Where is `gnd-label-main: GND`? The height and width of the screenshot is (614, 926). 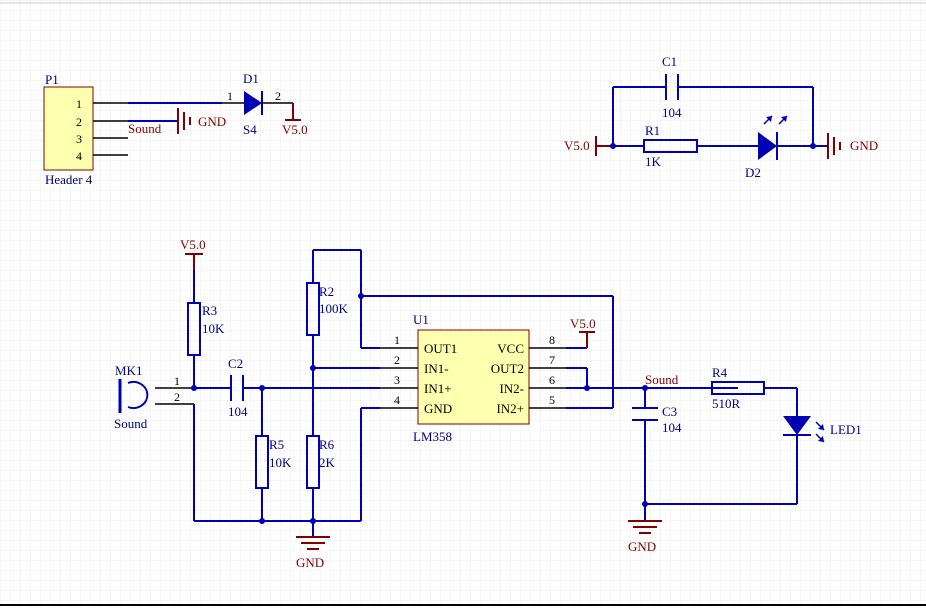
gnd-label-main: GND is located at coordinates (310, 562).